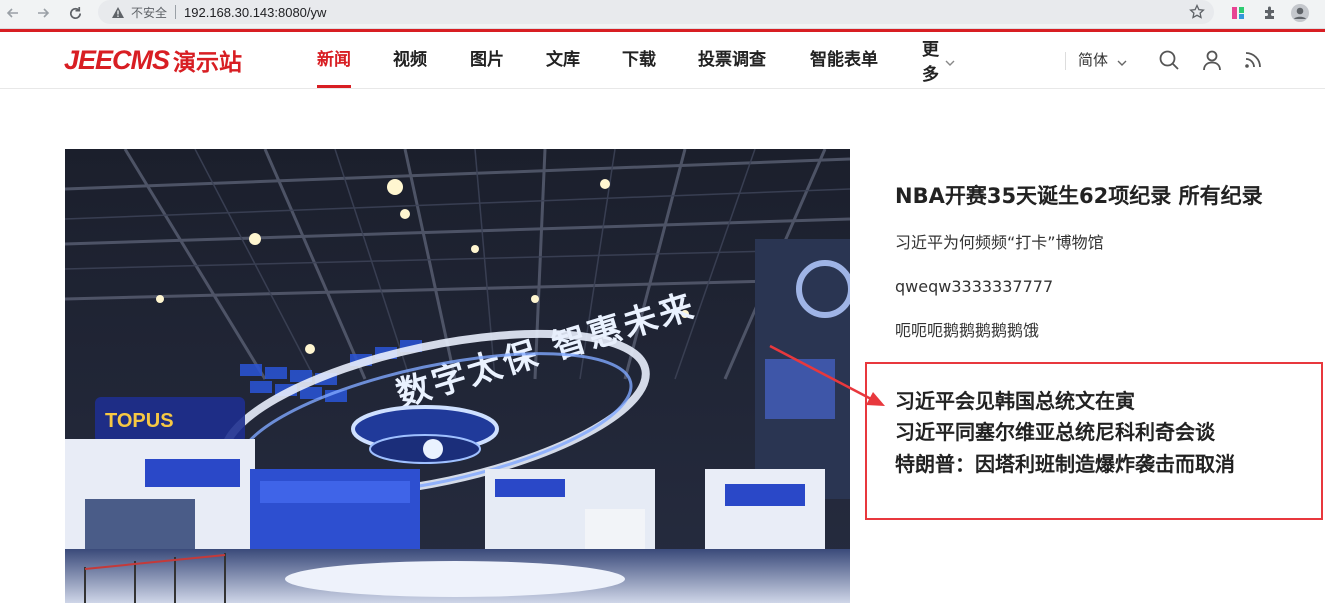 Image resolution: width=1325 pixels, height=603 pixels. What do you see at coordinates (176, 12) in the screenshot?
I see `address-divider` at bounding box center [176, 12].